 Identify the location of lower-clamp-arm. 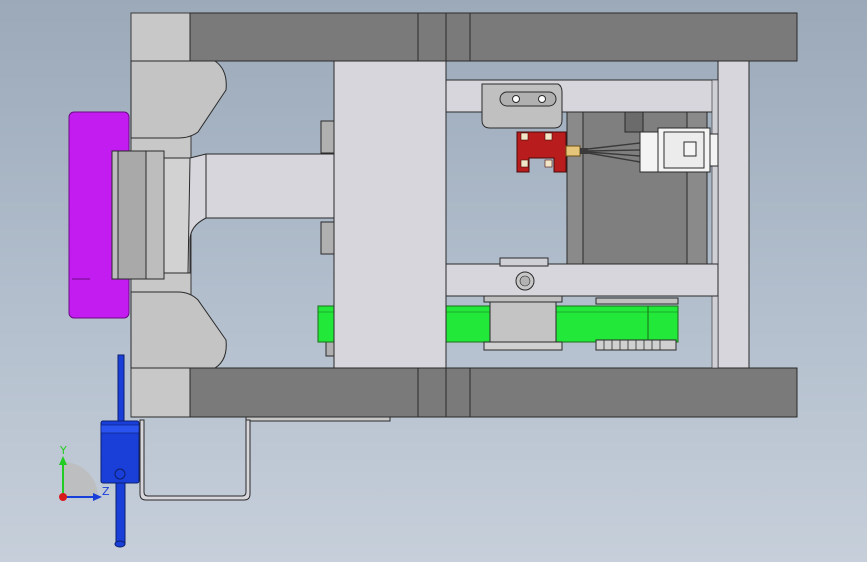
(178, 330).